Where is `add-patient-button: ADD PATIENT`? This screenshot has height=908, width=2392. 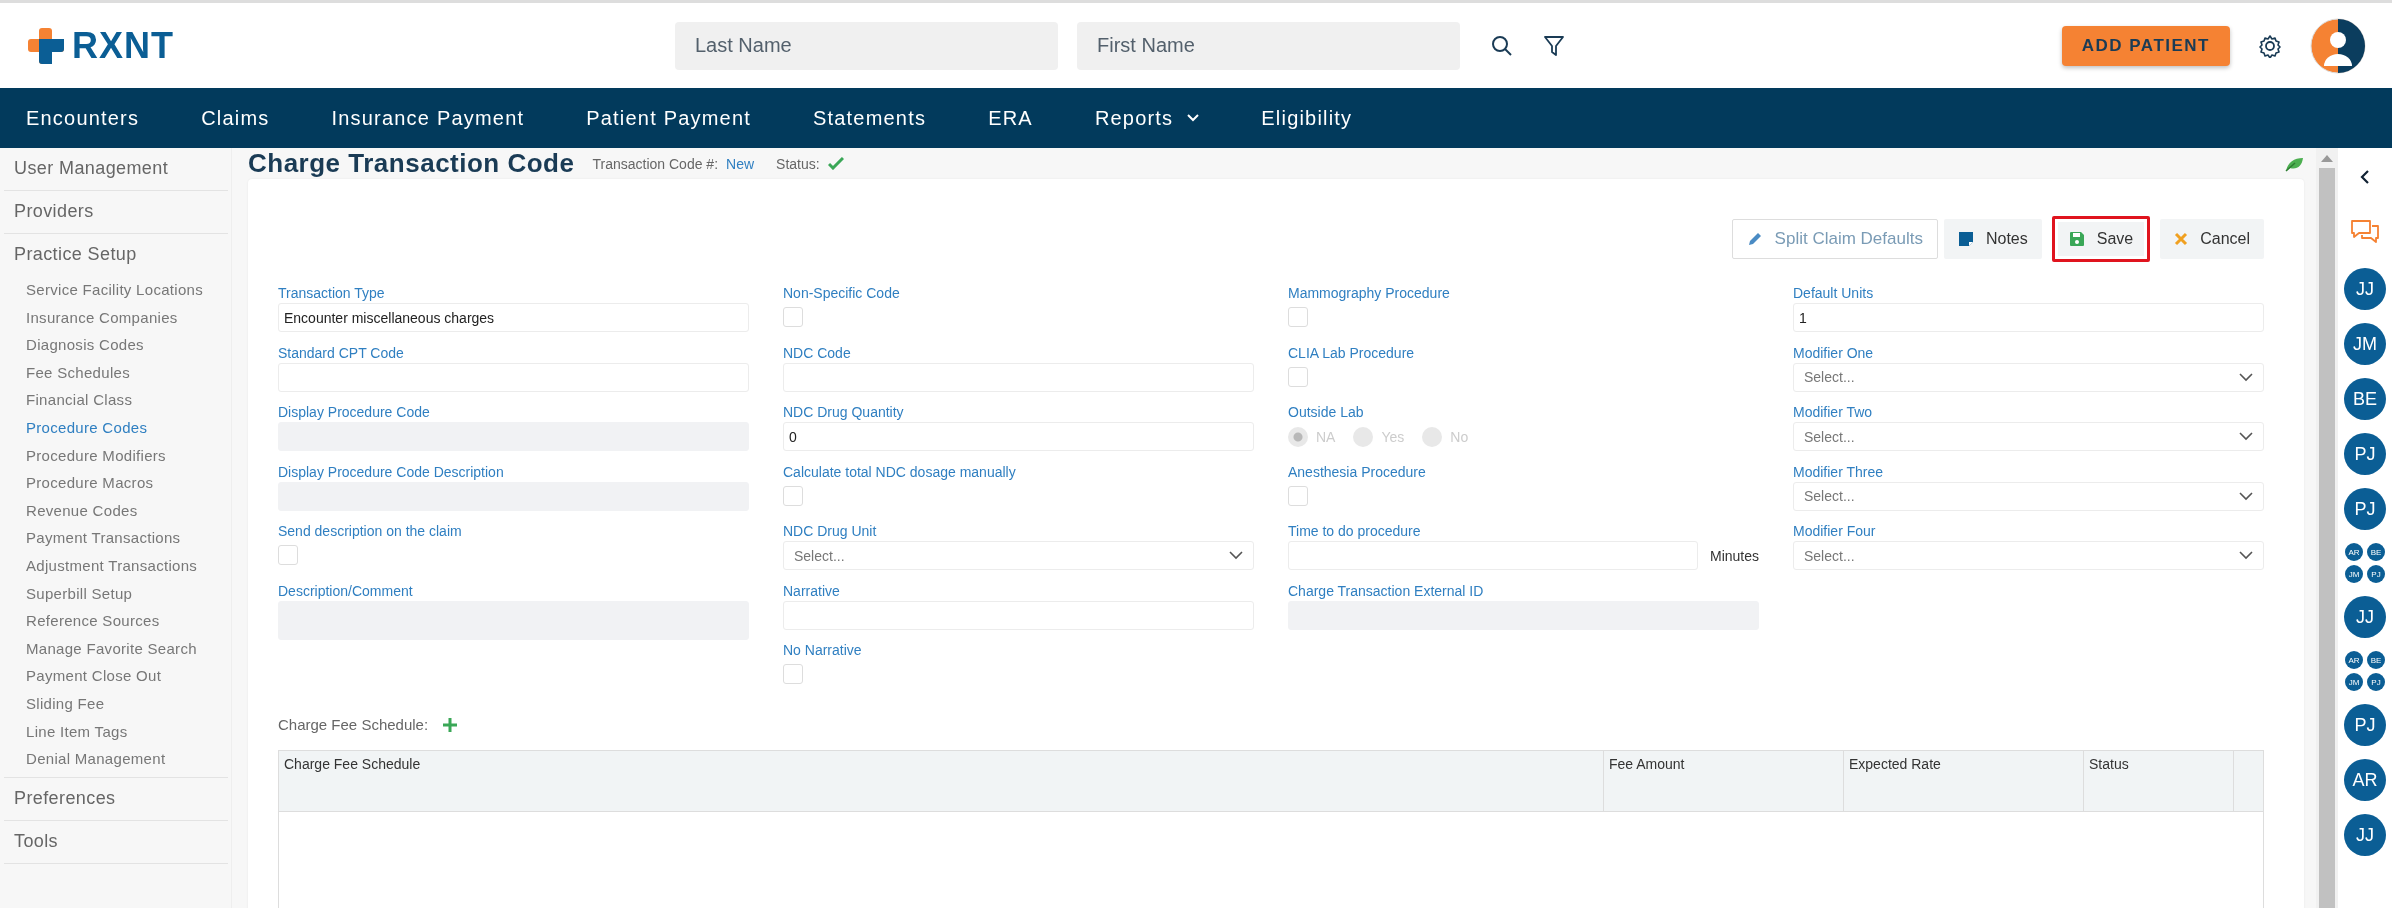
add-patient-button: ADD PATIENT is located at coordinates (2145, 45).